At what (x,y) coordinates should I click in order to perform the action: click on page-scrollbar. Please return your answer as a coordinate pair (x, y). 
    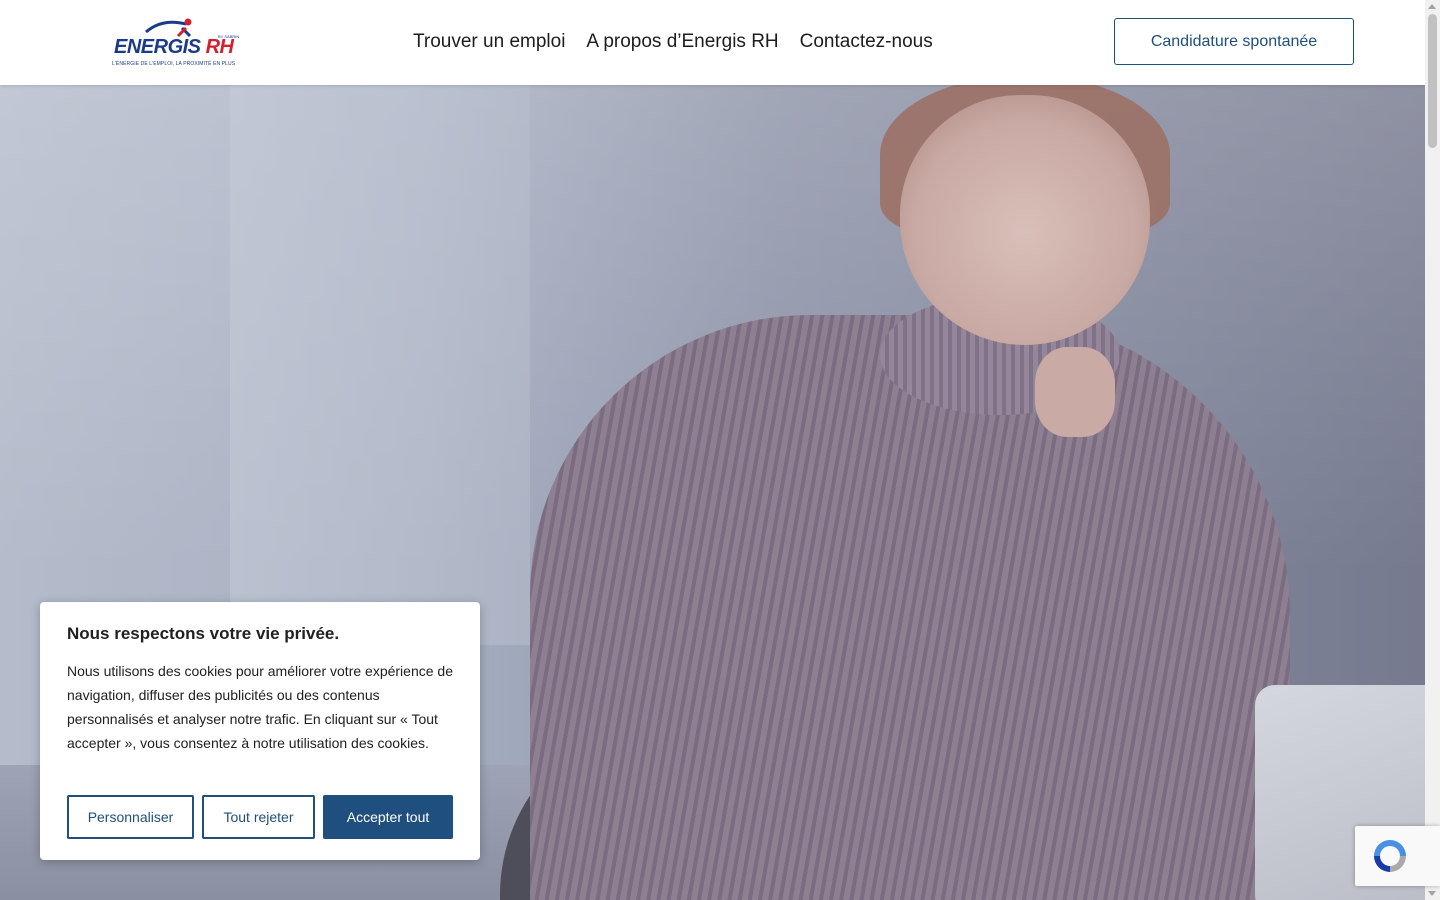
    Looking at the image, I should click on (1432, 450).